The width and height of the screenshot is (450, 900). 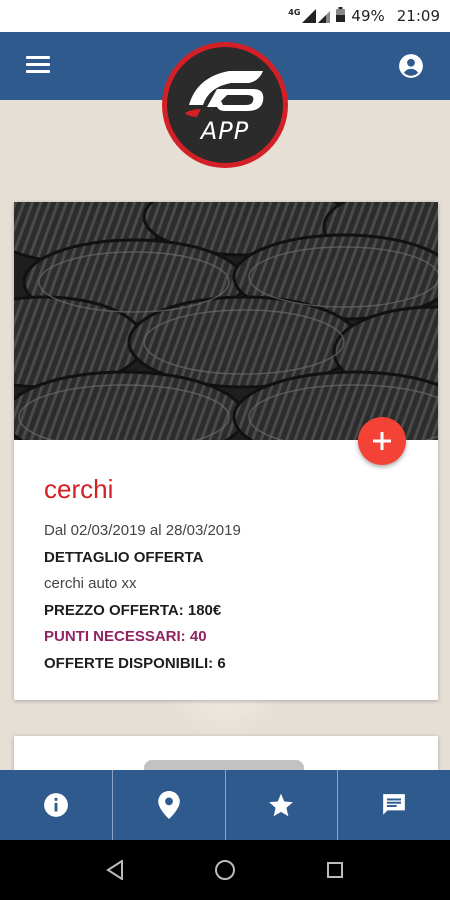 What do you see at coordinates (124, 557) in the screenshot?
I see `offer-detail-heading: DETTAGLIO OFFERTA` at bounding box center [124, 557].